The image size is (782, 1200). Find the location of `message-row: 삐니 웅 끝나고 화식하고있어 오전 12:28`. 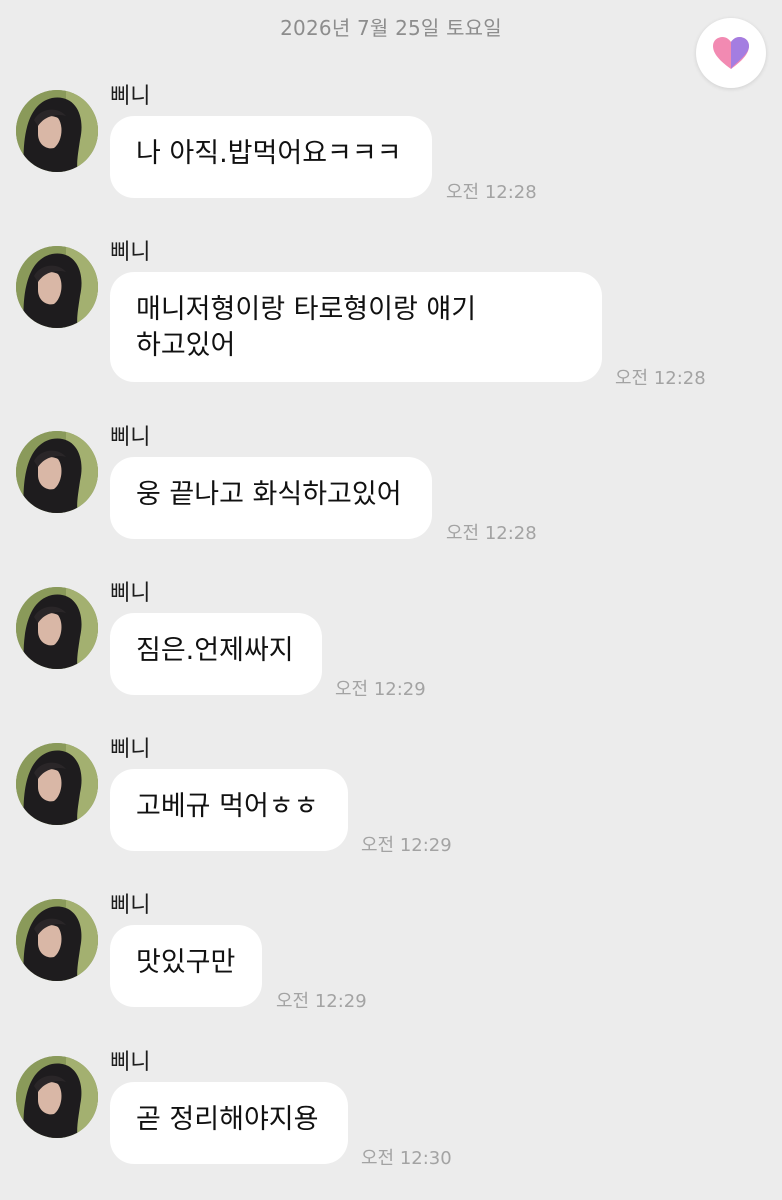

message-row: 삐니 웅 끝나고 화식하고있어 오전 12:28 is located at coordinates (391, 493).